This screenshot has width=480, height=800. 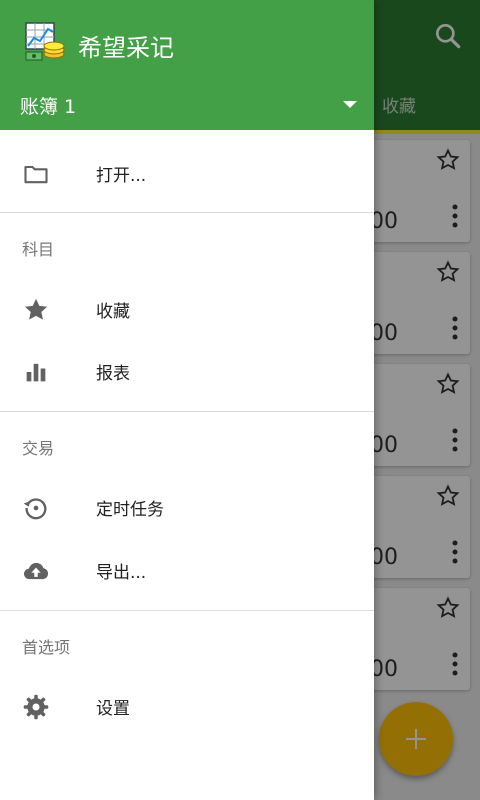 I want to click on drawer-item-label: 定时任务, so click(x=130, y=510).